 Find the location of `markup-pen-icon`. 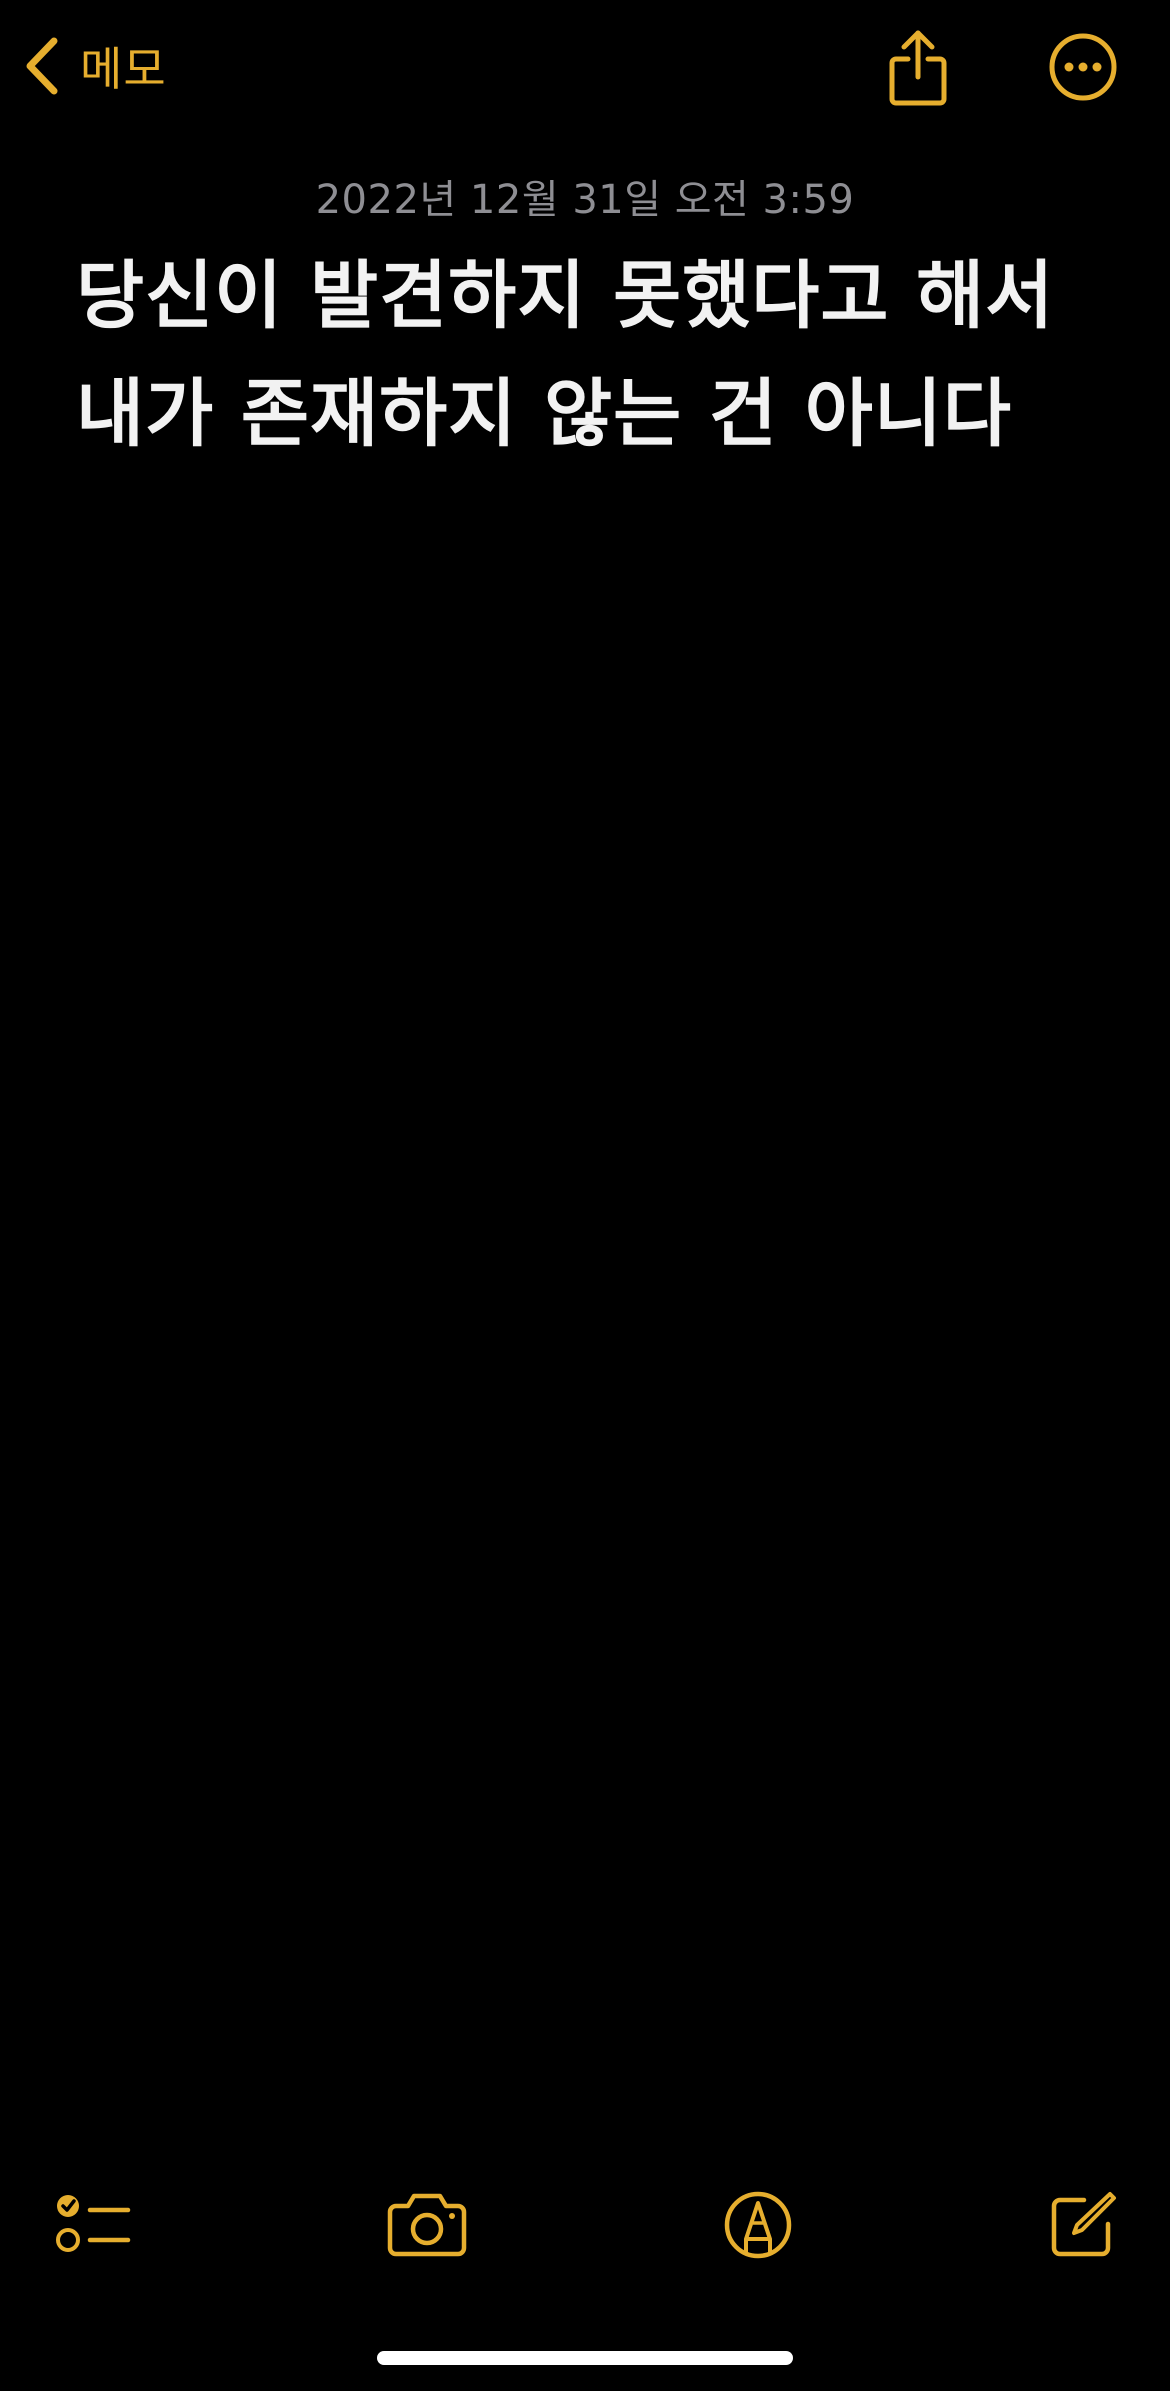

markup-pen-icon is located at coordinates (758, 2225).